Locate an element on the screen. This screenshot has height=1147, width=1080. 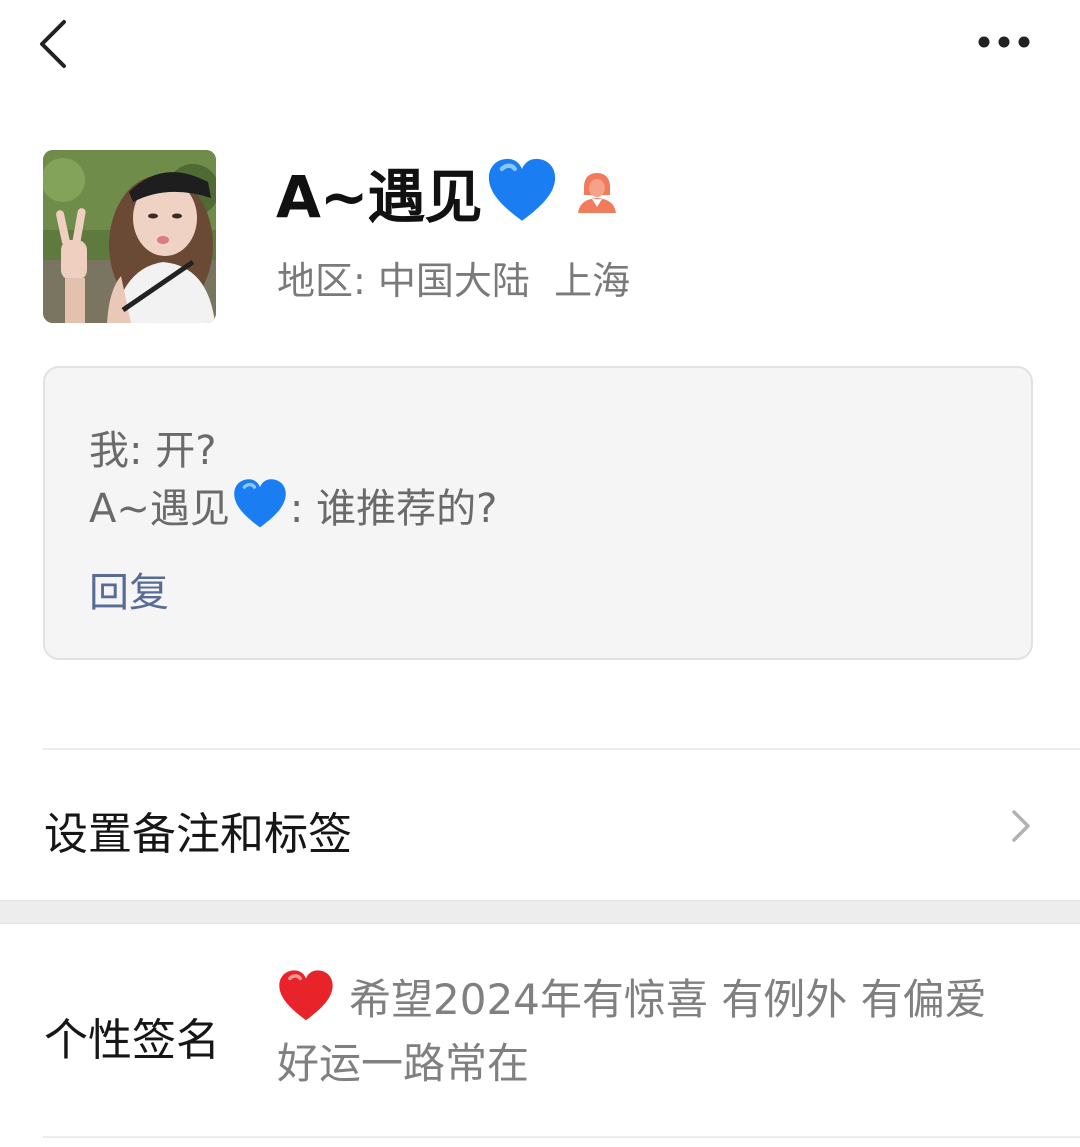
message-line-mine: 我: 开? is located at coordinates (153, 451).